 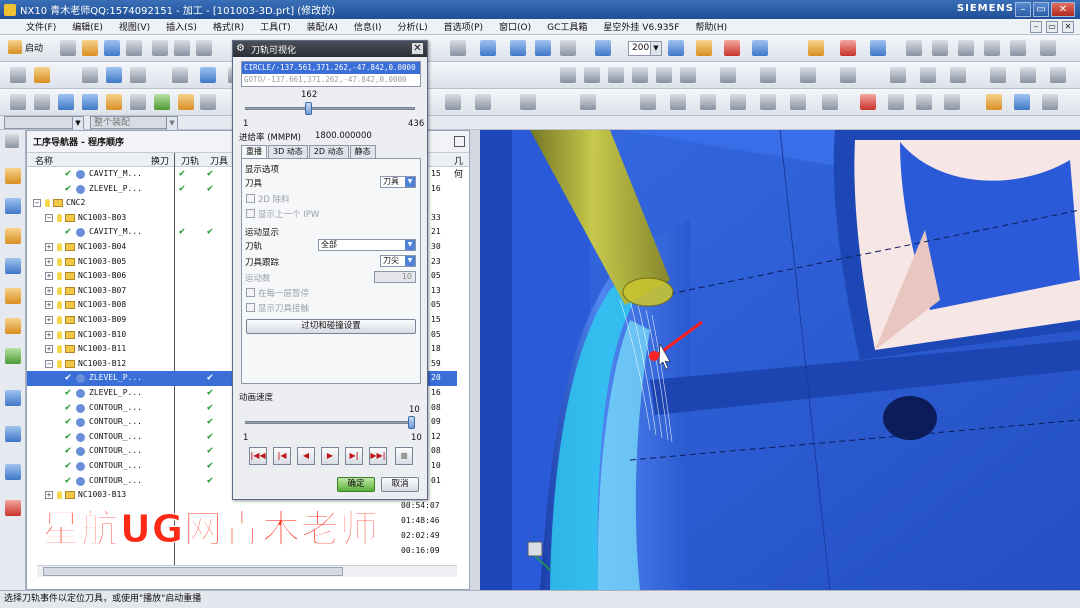 I want to click on go-to-end-button: ▶▶|, so click(x=378, y=456).